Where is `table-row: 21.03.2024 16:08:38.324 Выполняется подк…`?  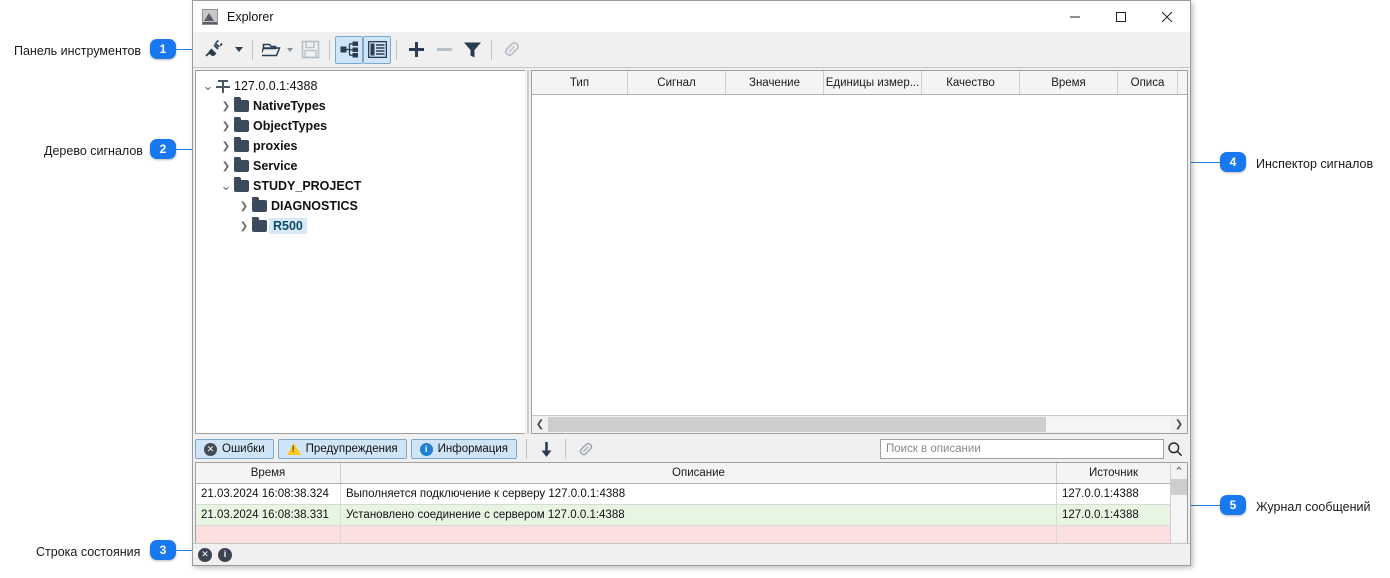 table-row: 21.03.2024 16:08:38.324 Выполняется подк… is located at coordinates (683, 494).